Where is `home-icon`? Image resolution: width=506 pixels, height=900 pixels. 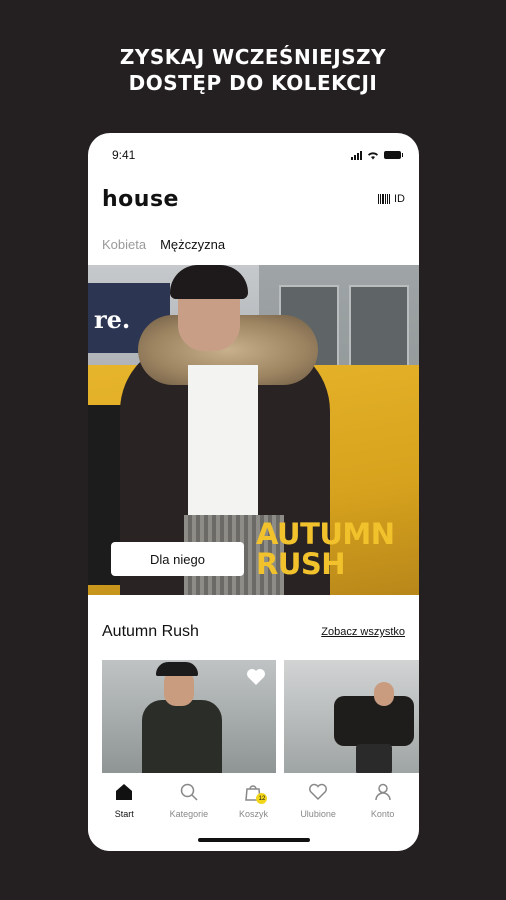 home-icon is located at coordinates (124, 792).